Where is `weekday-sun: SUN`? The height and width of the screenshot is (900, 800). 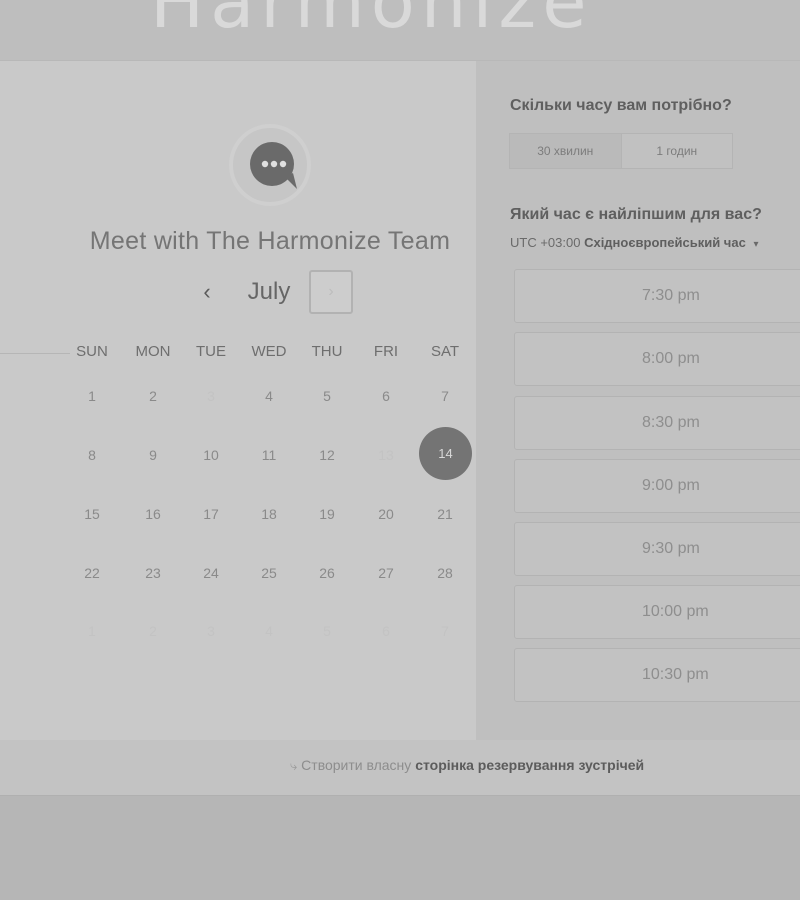
weekday-sun: SUN is located at coordinates (92, 351).